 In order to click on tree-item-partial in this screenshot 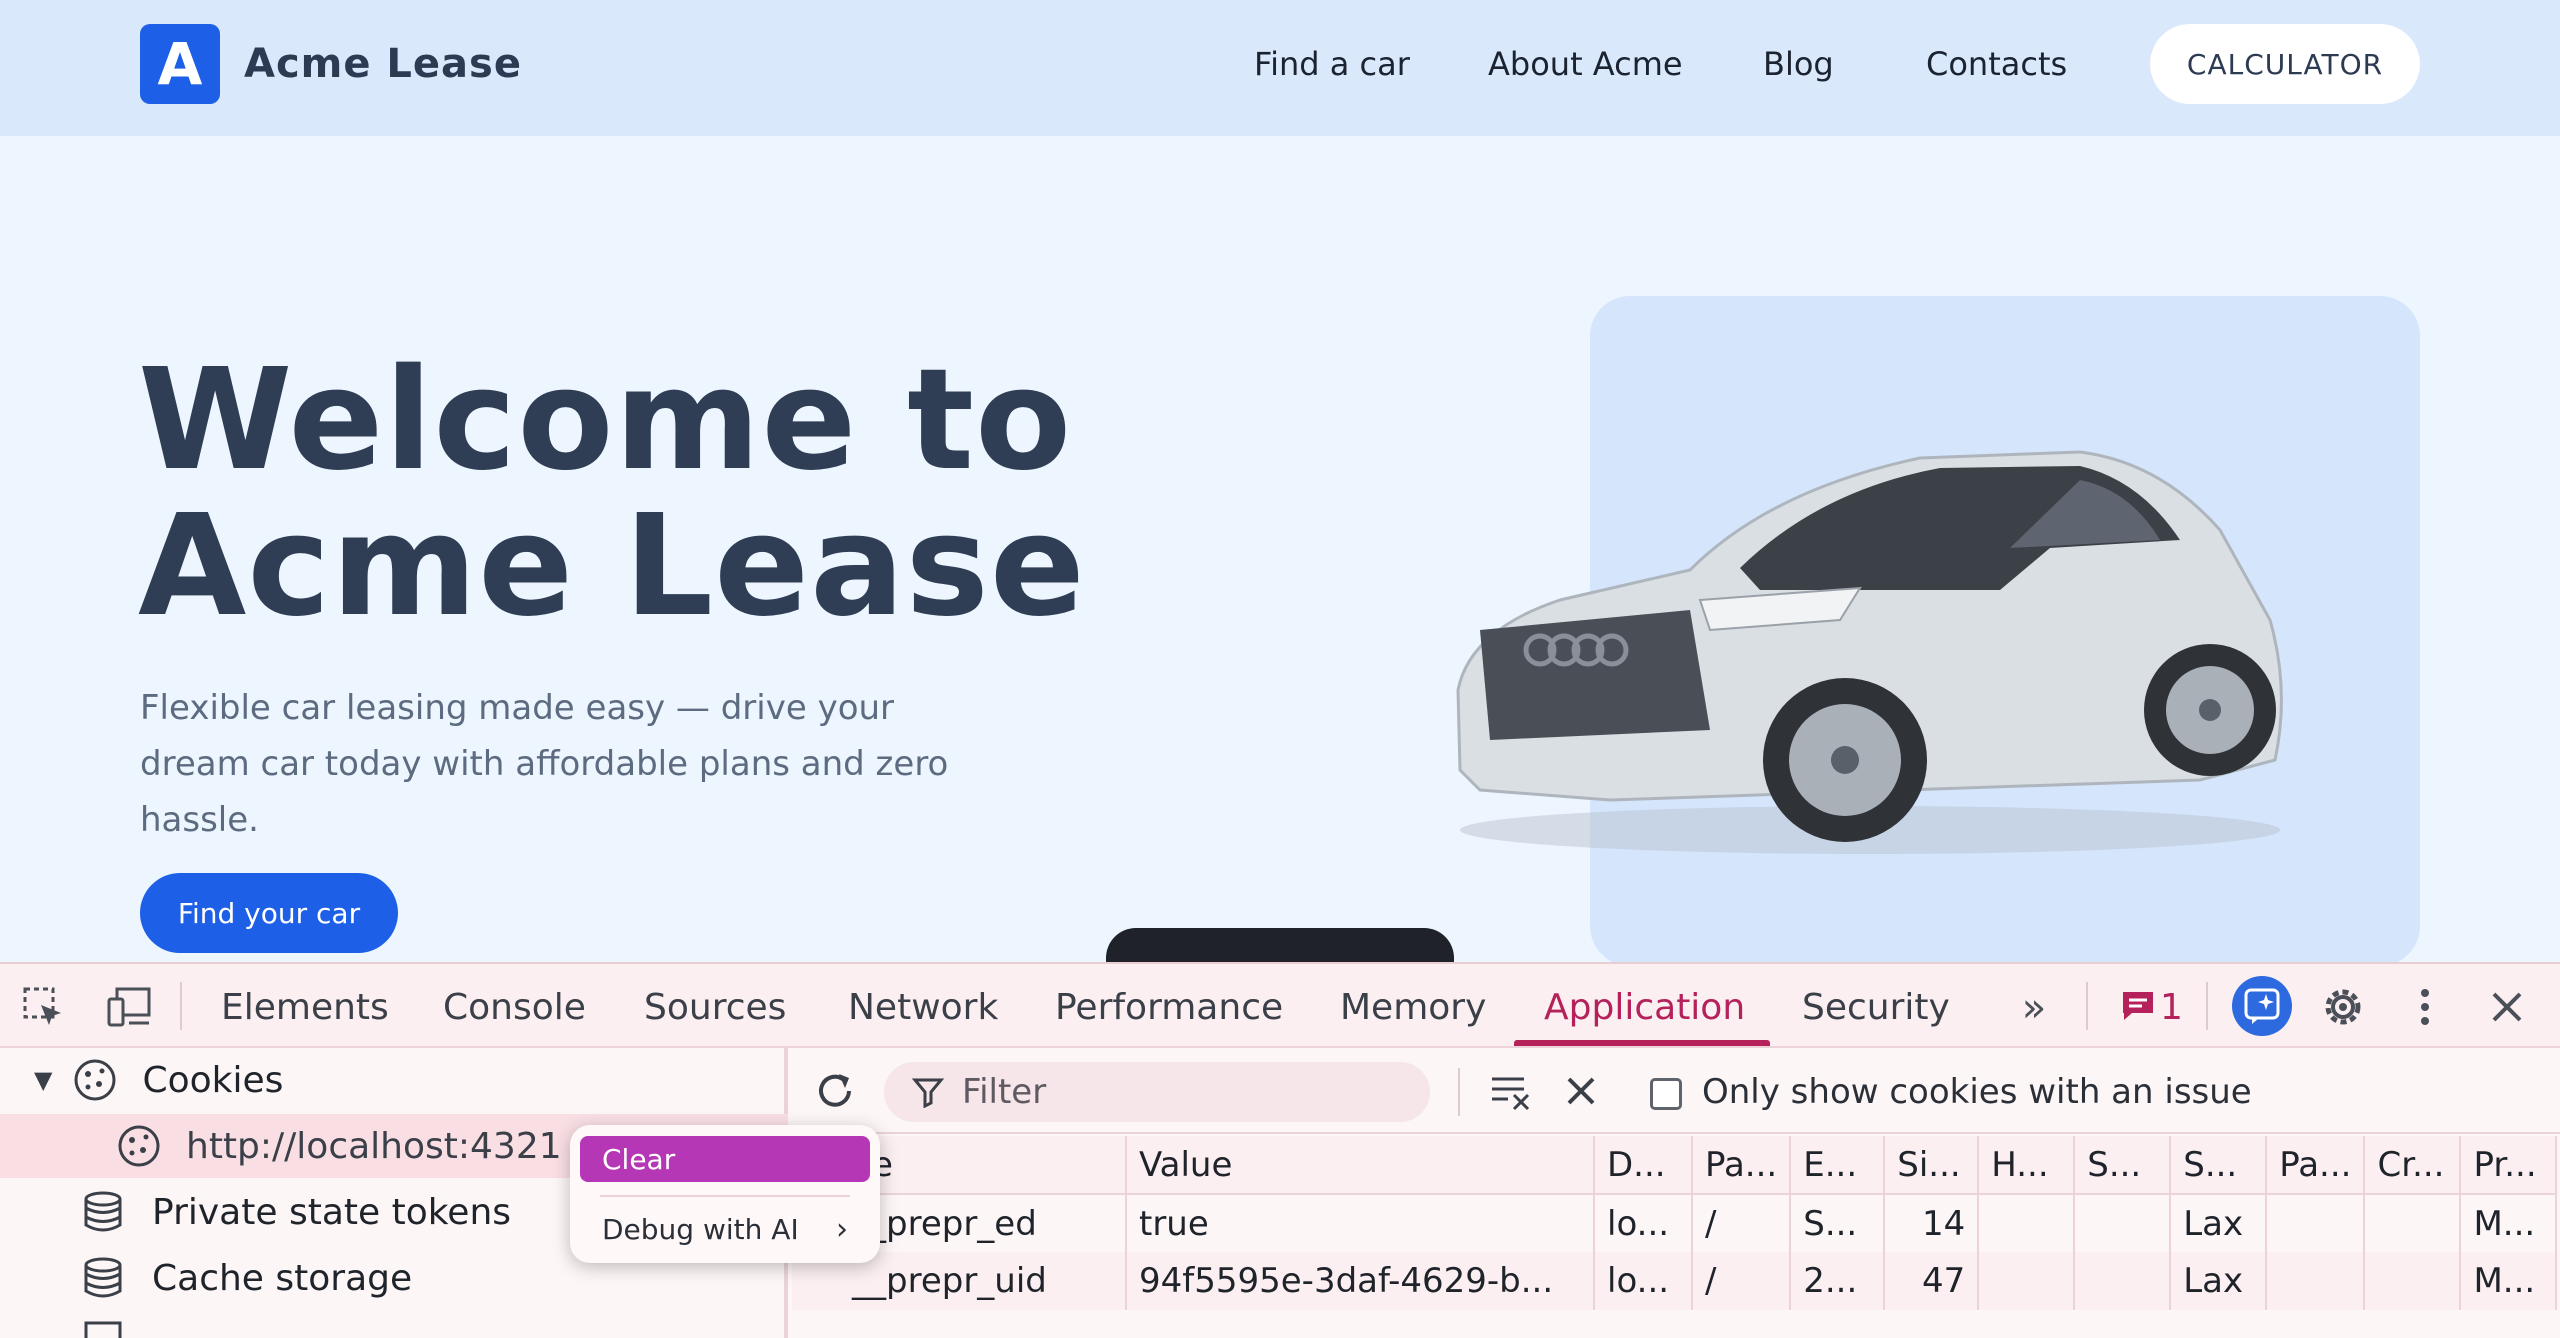, I will do `click(394, 1324)`.